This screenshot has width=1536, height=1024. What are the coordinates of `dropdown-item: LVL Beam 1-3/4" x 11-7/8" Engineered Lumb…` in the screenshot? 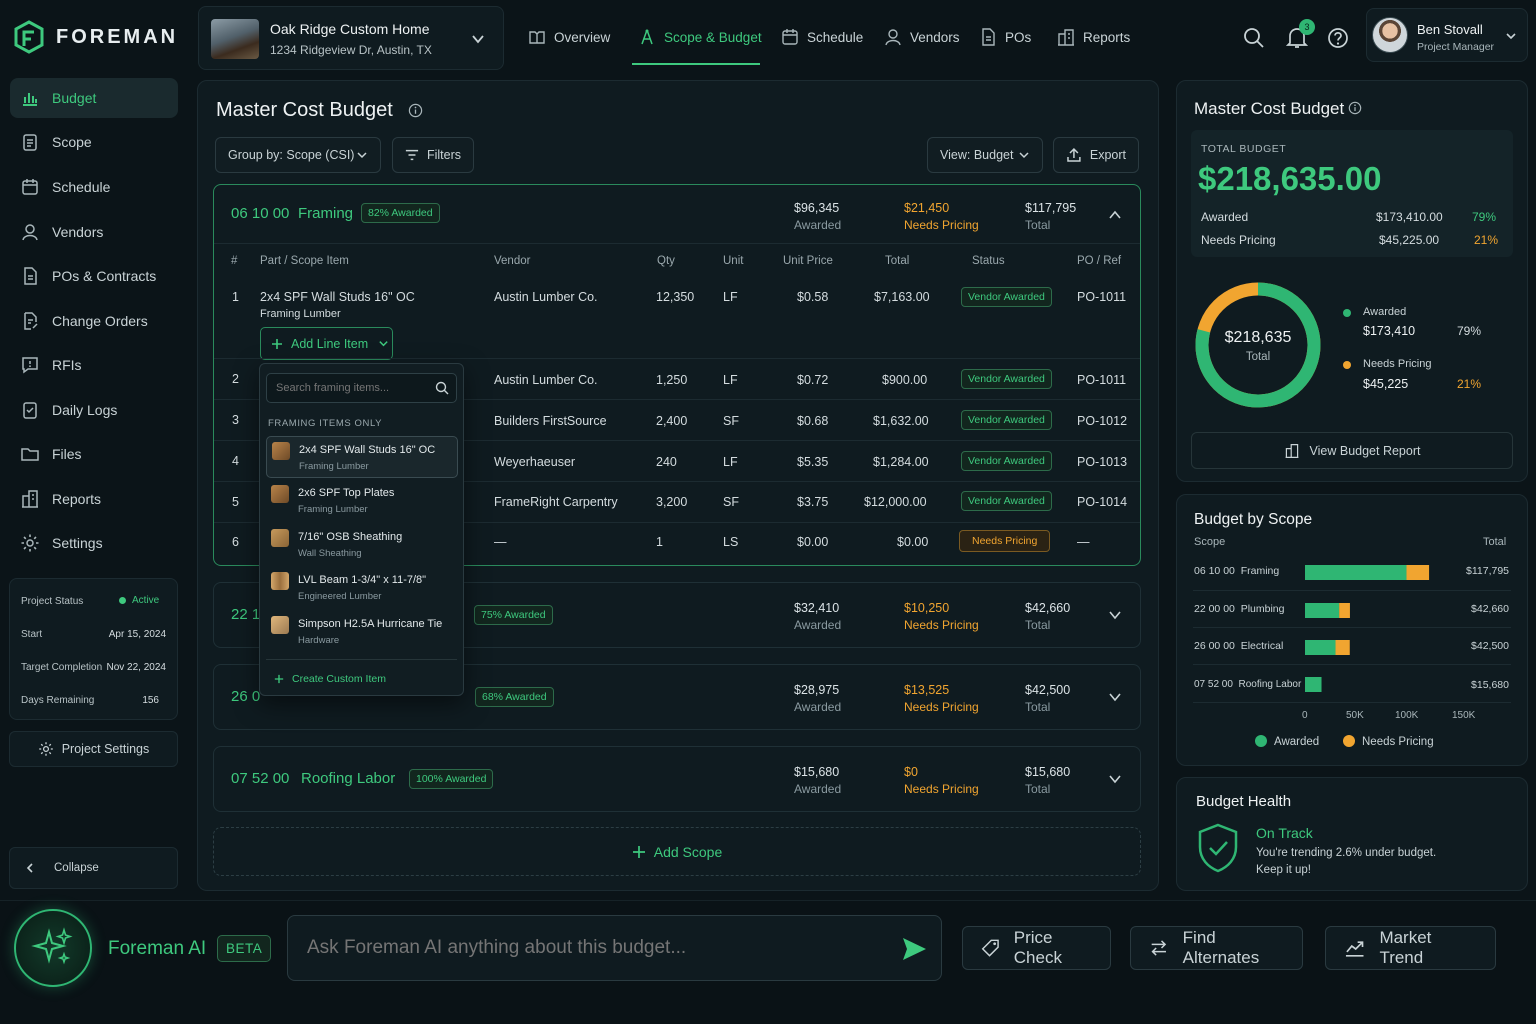 It's located at (362, 588).